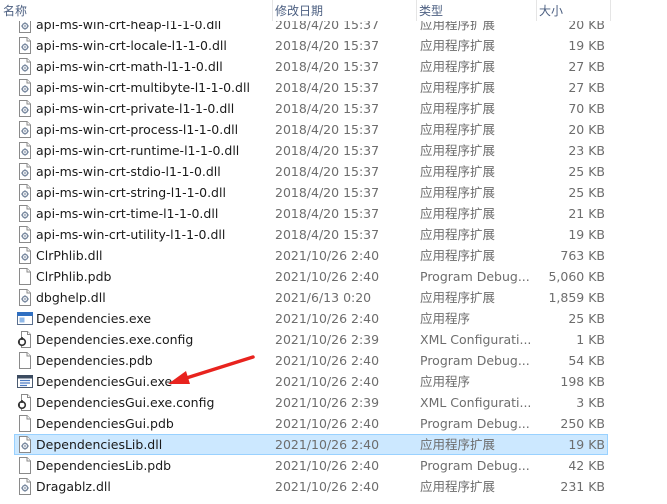  What do you see at coordinates (323, 297) in the screenshot?
I see `file-modified-date: 2021/6/13 0:20` at bounding box center [323, 297].